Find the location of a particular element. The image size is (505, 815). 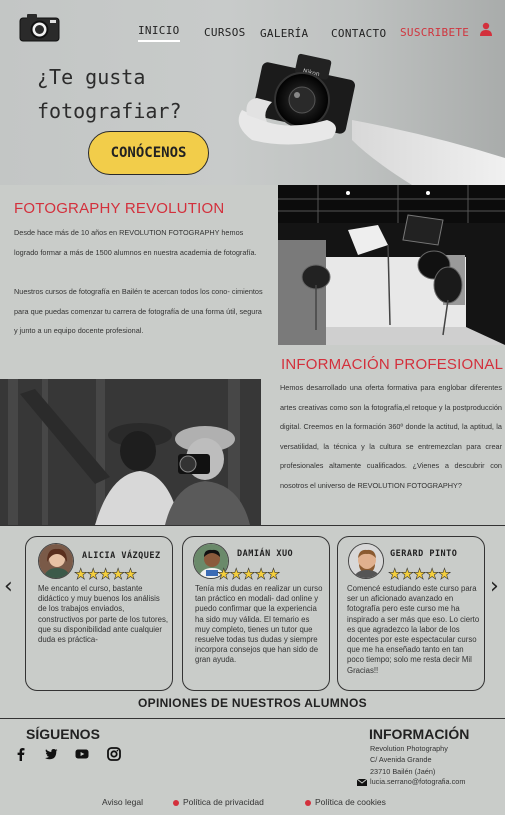

hero-title: ¿Te gusta fotografiar? is located at coordinates (109, 94).